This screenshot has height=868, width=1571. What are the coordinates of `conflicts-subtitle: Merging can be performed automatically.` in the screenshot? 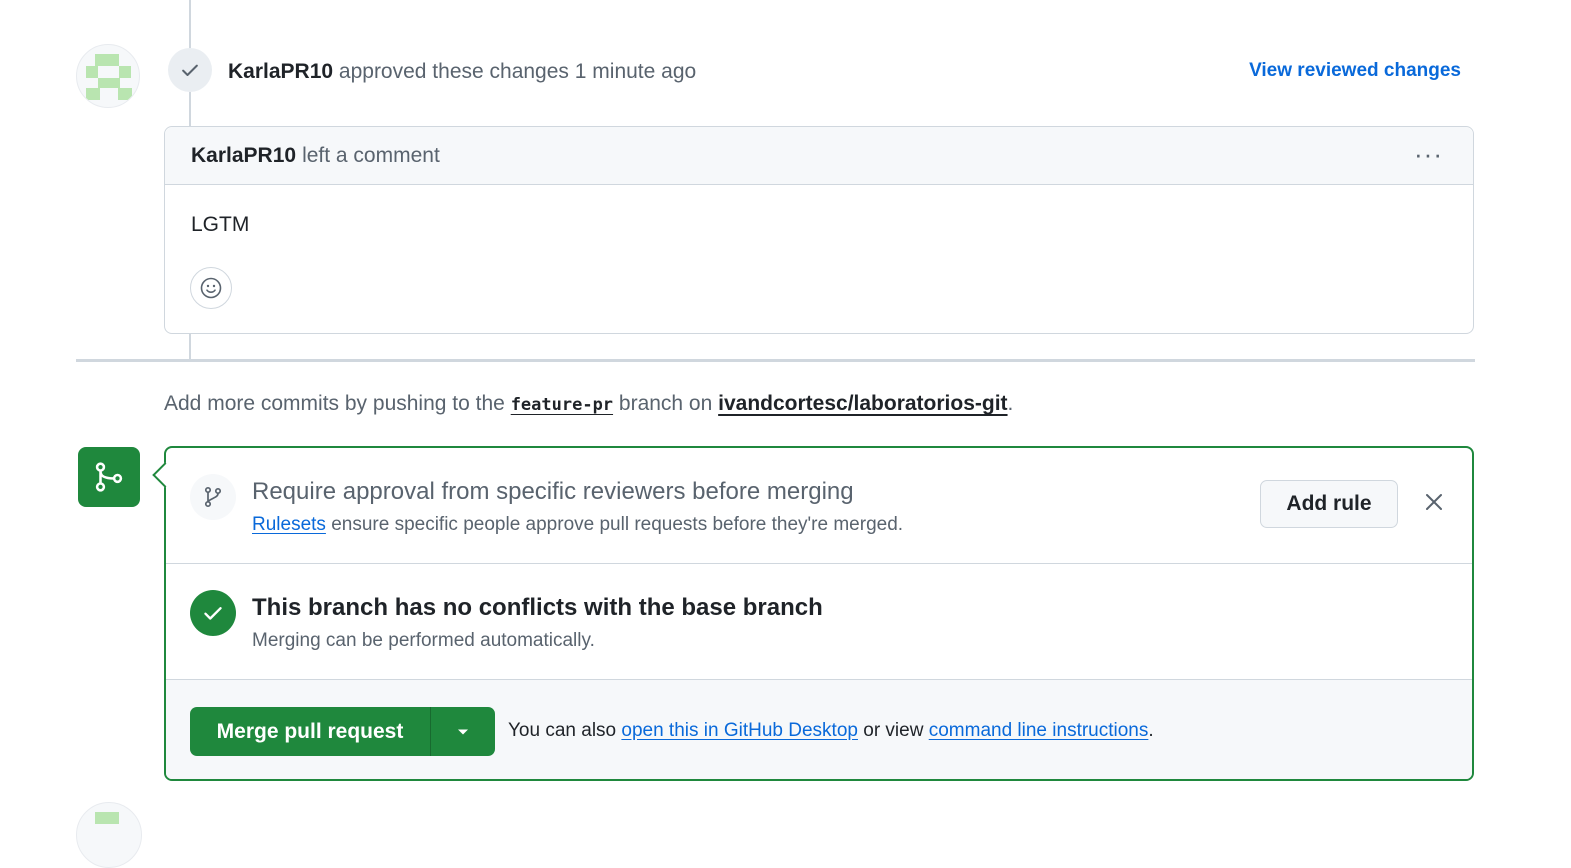 It's located at (423, 640).